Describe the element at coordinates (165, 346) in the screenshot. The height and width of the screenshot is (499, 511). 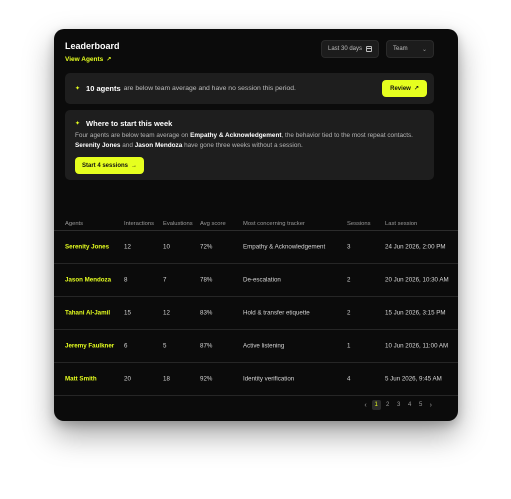
I see `evaluations-cell: 5` at that location.